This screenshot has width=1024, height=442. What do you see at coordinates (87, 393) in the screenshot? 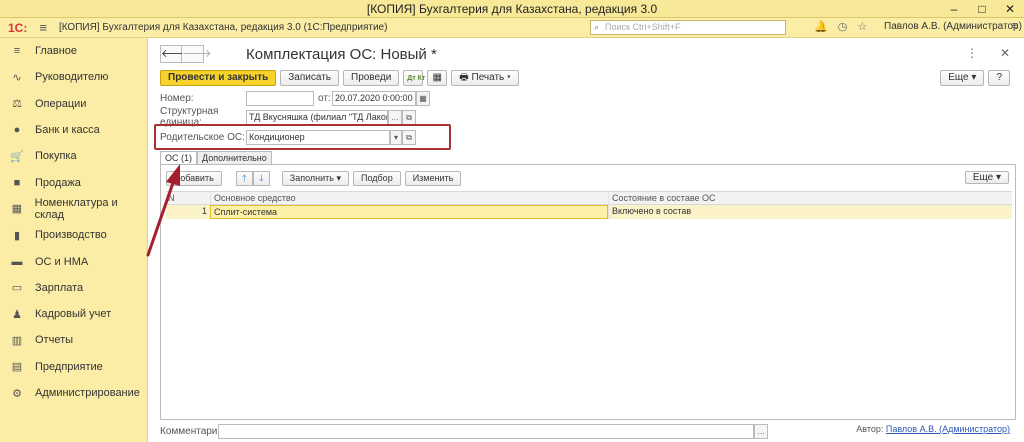
I see `sidebar-item-label: Администрирование` at bounding box center [87, 393].